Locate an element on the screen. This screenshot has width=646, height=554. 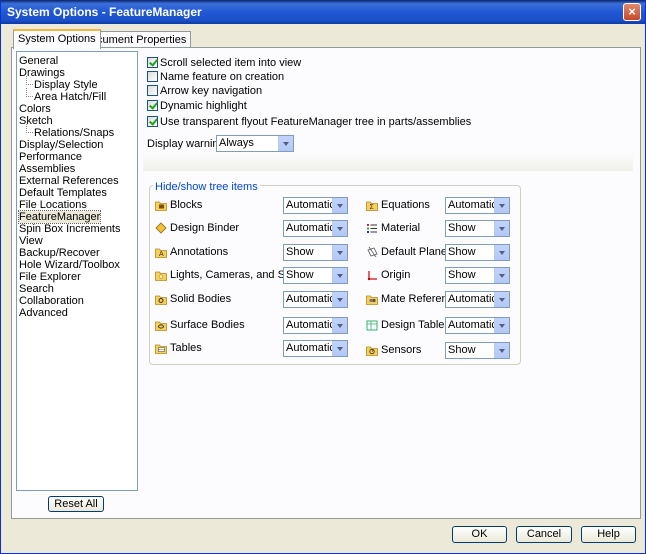
ok-button: OK is located at coordinates (479, 534).